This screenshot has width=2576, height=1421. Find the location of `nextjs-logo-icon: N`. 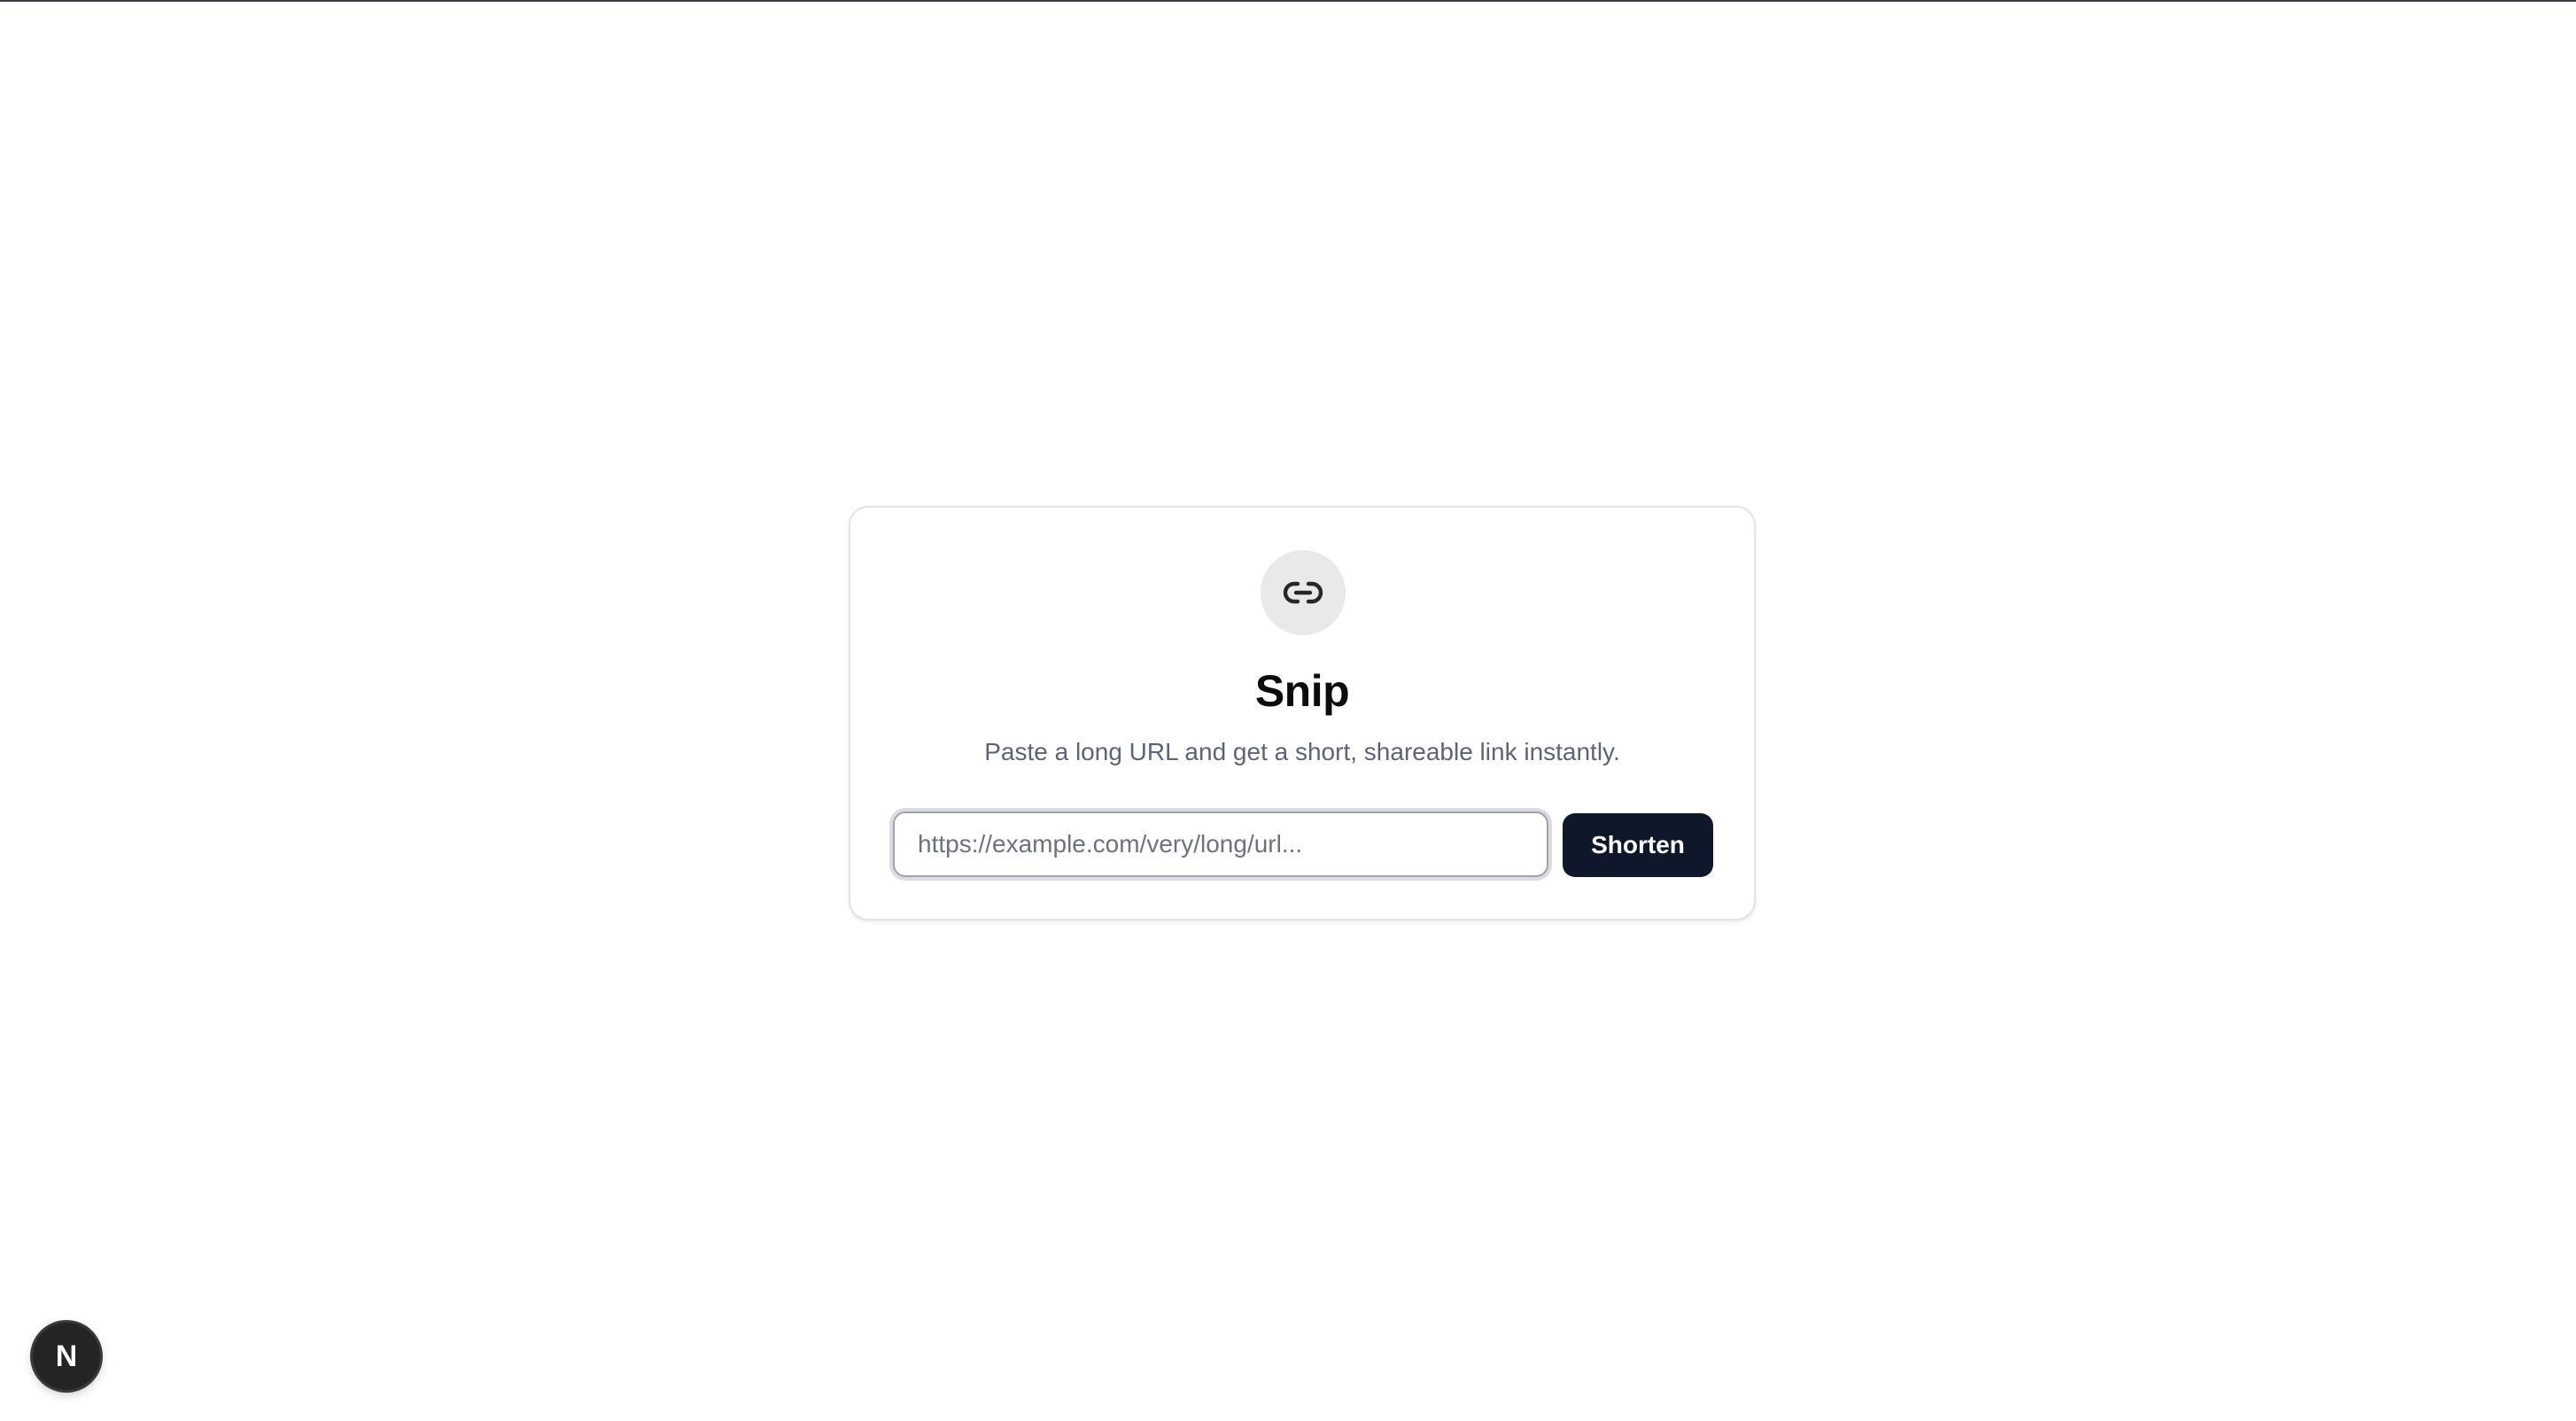

nextjs-logo-icon: N is located at coordinates (66, 1356).